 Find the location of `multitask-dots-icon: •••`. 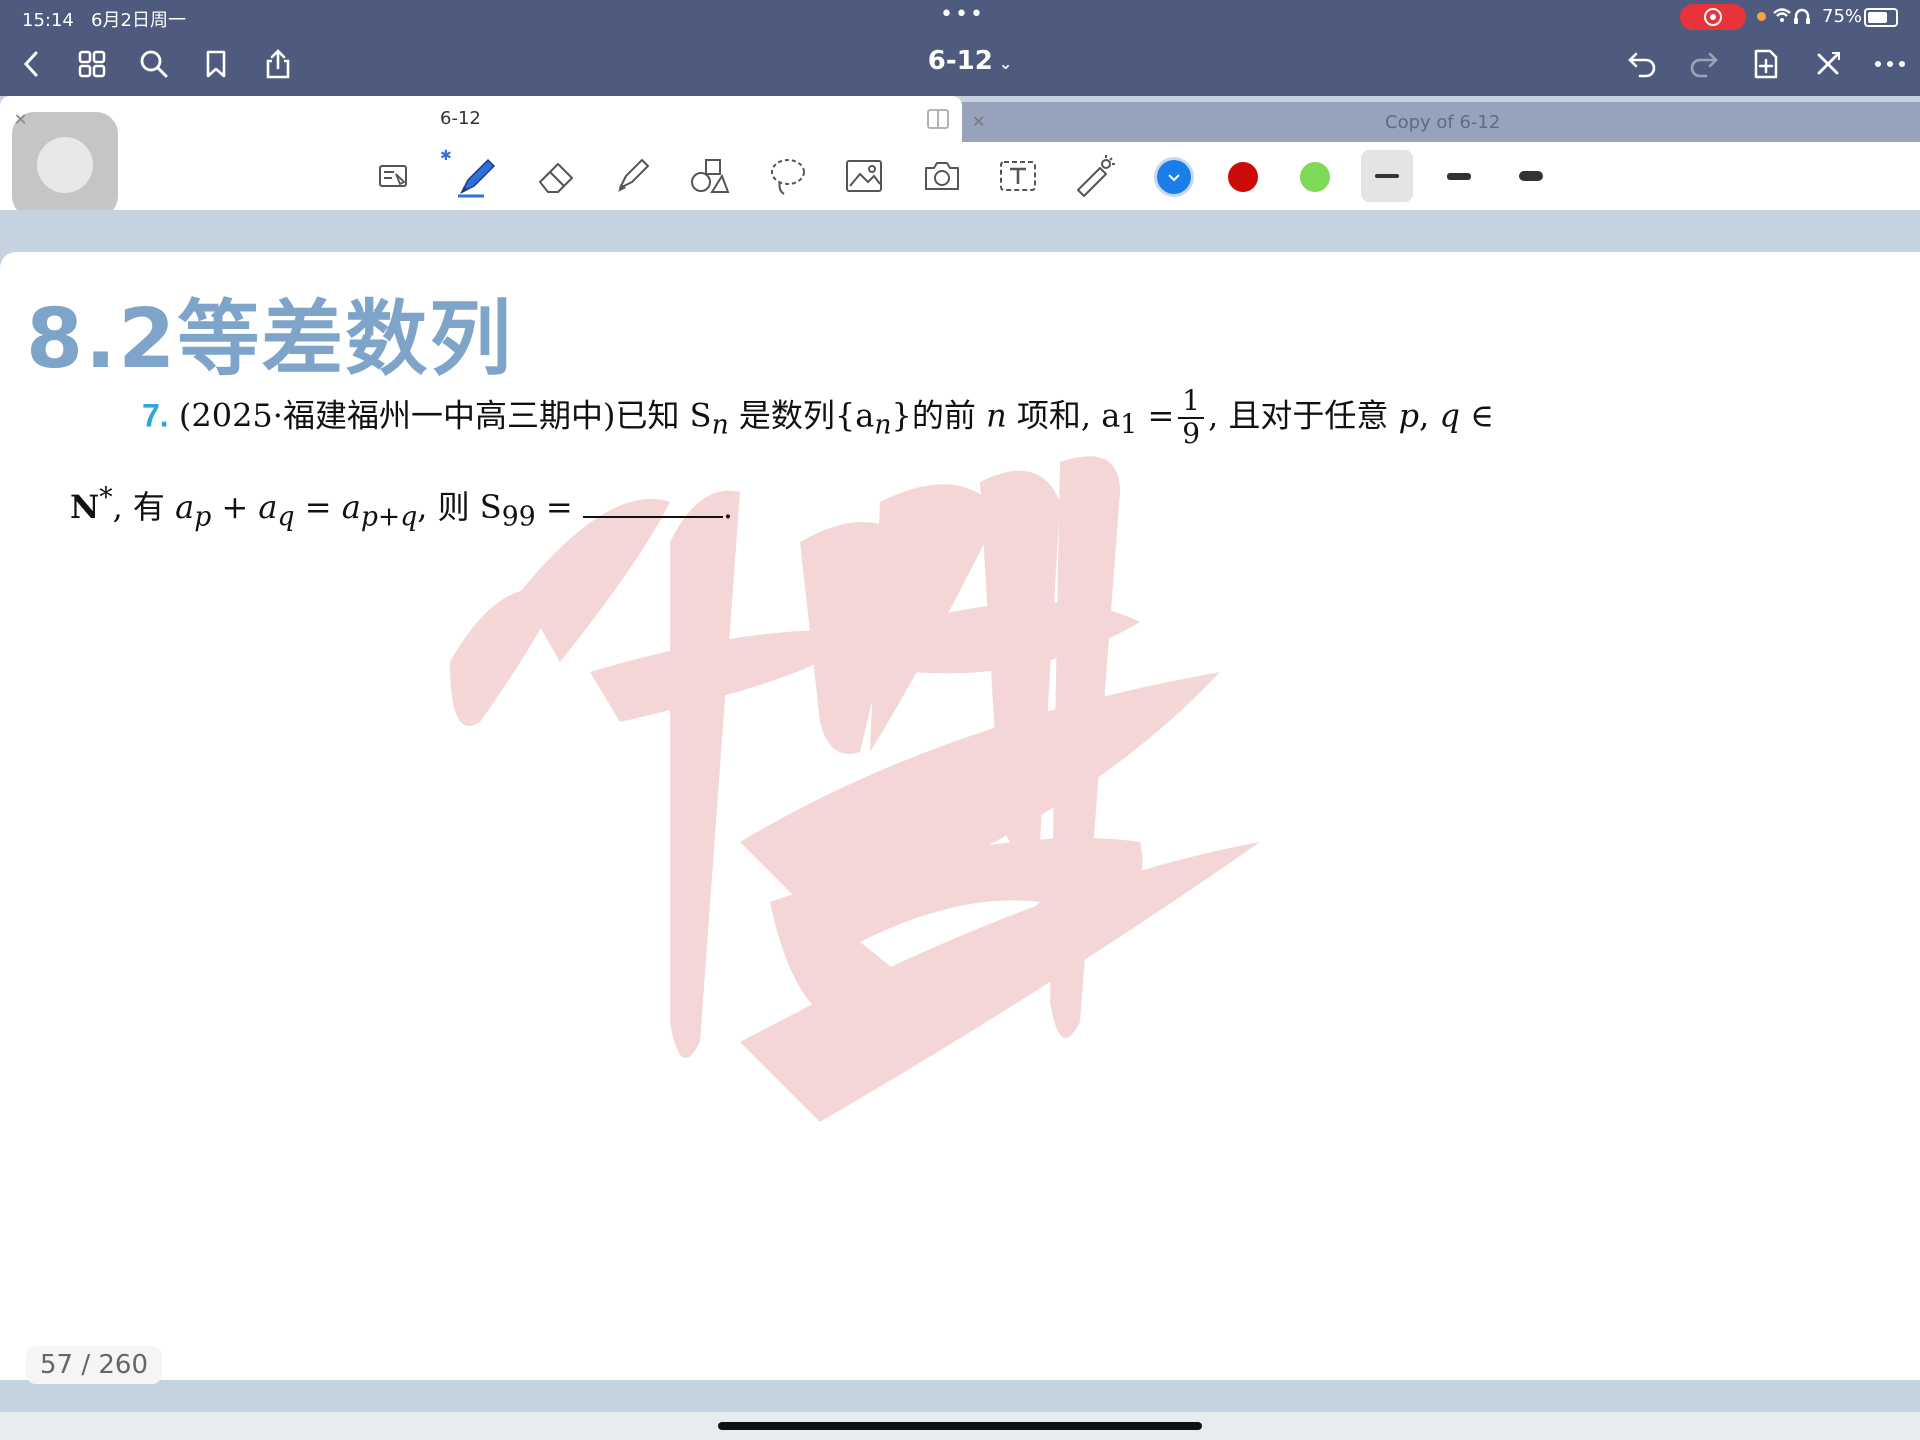

multitask-dots-icon: ••• is located at coordinates (962, 14).